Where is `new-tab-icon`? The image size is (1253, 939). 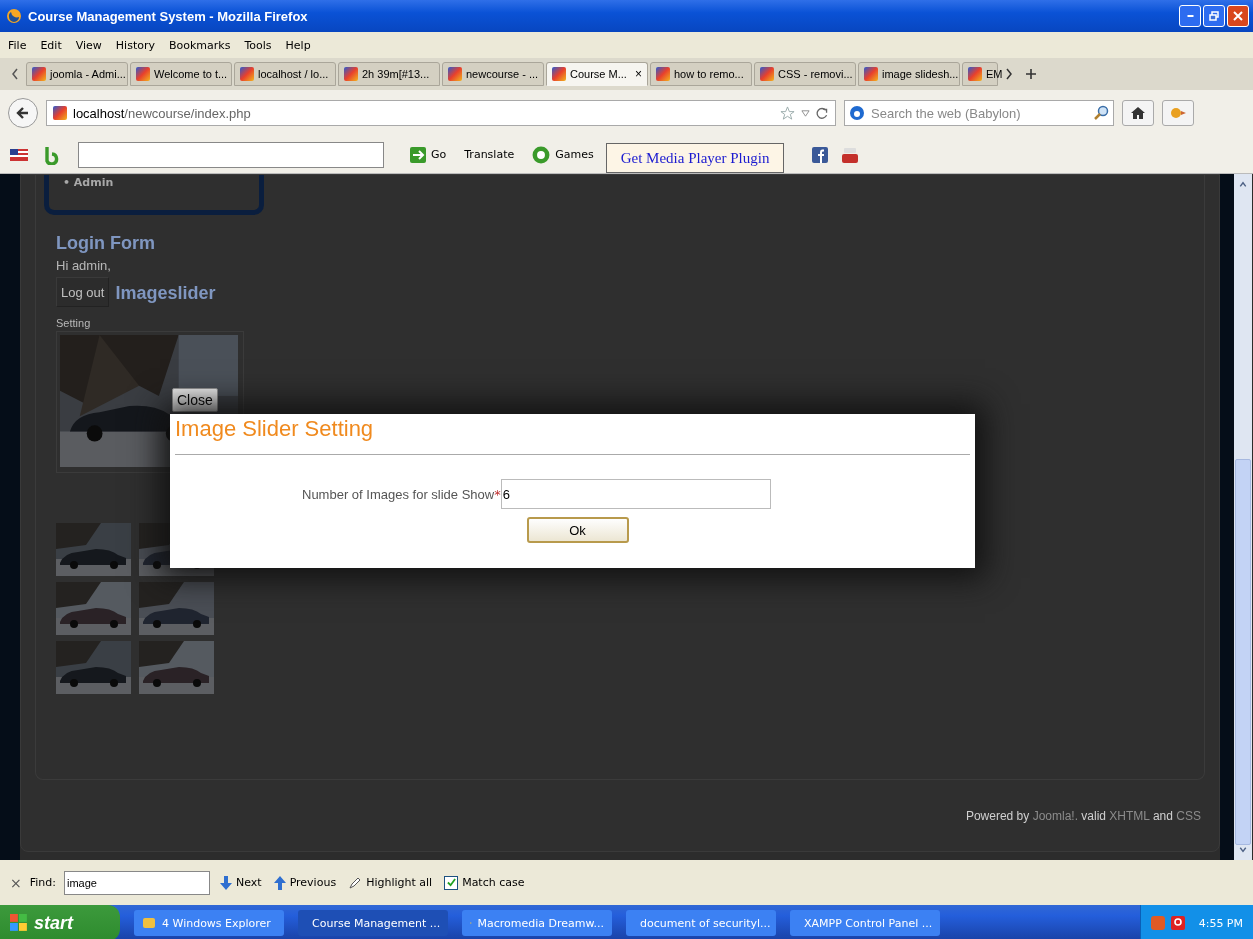
new-tab-icon is located at coordinates (1031, 74).